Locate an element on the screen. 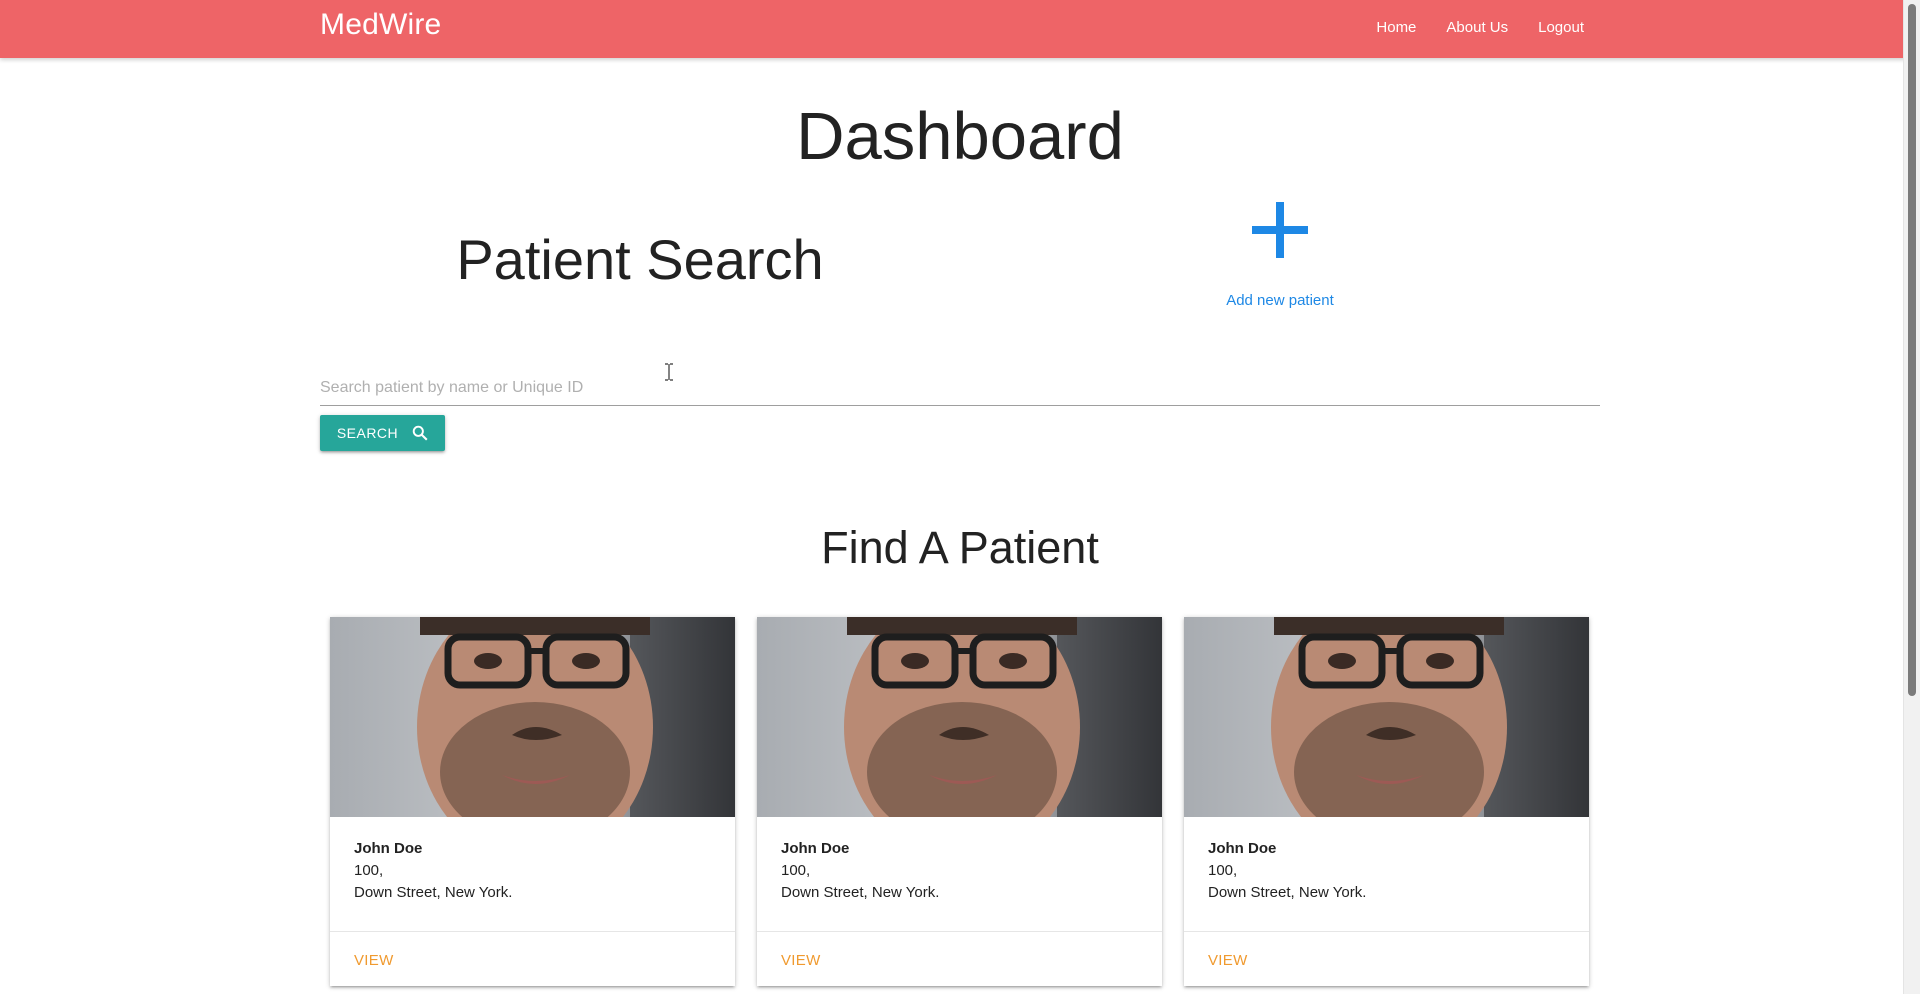 This screenshot has height=994, width=1920. add-new-patient-button: Add new patient is located at coordinates (1280, 254).